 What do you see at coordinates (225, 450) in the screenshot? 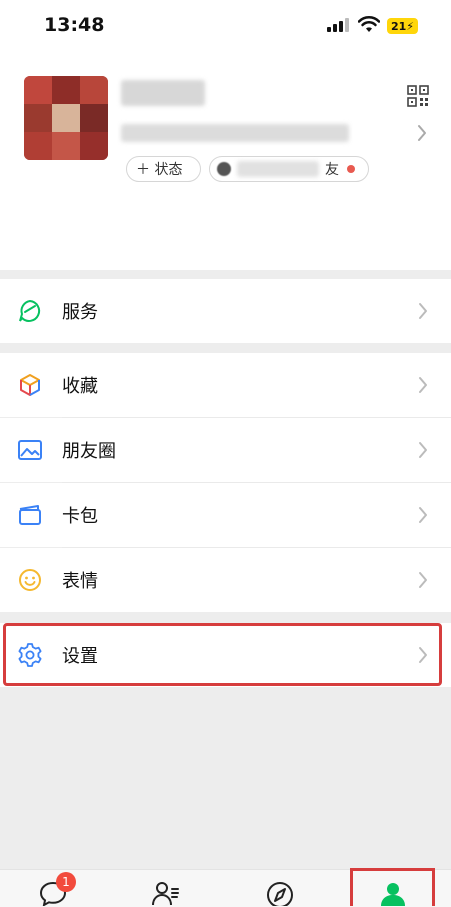
I see `menu-item-moments: 朋友圈` at bounding box center [225, 450].